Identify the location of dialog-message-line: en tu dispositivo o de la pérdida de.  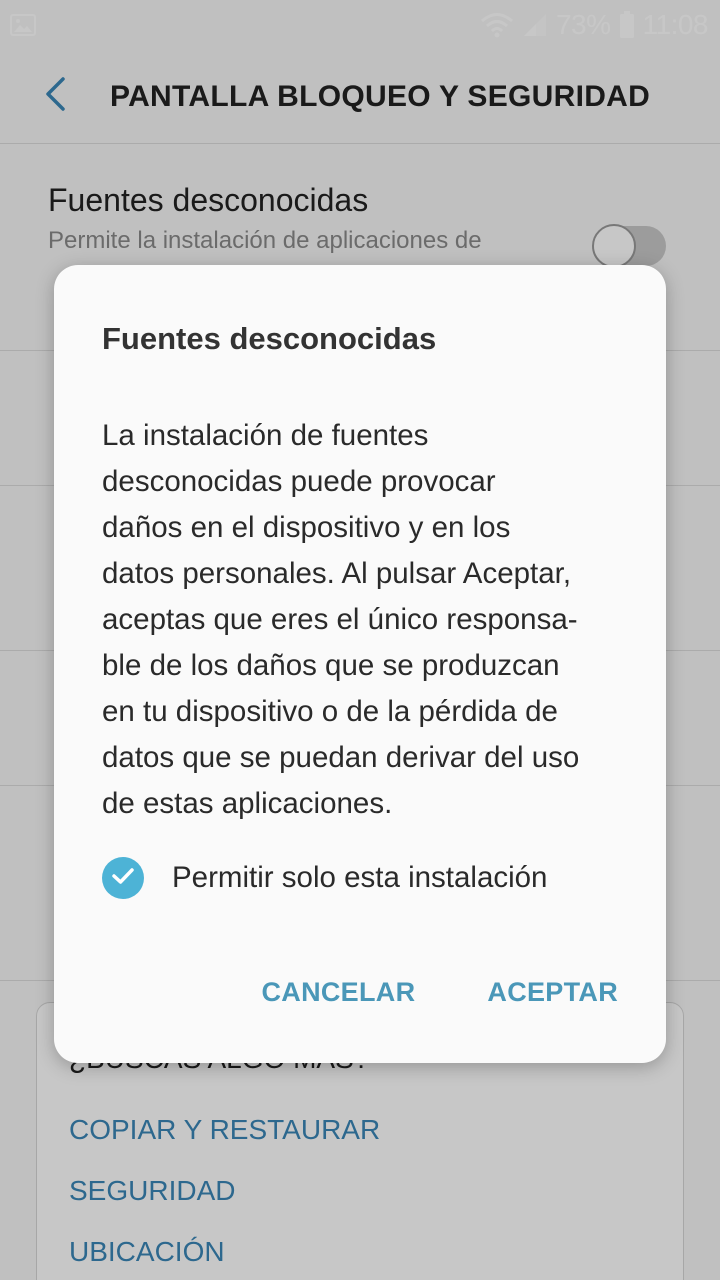
(330, 711).